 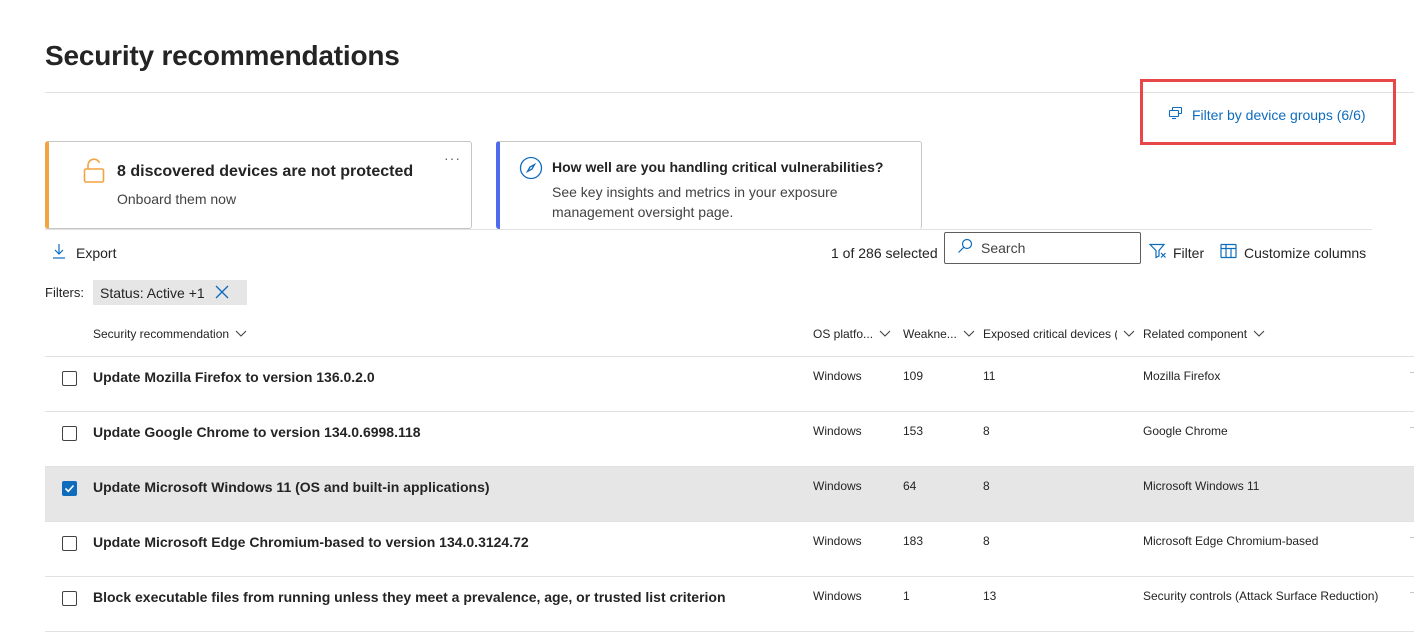 I want to click on card-title: 8 discovered devices are not protected, so click(x=265, y=171).